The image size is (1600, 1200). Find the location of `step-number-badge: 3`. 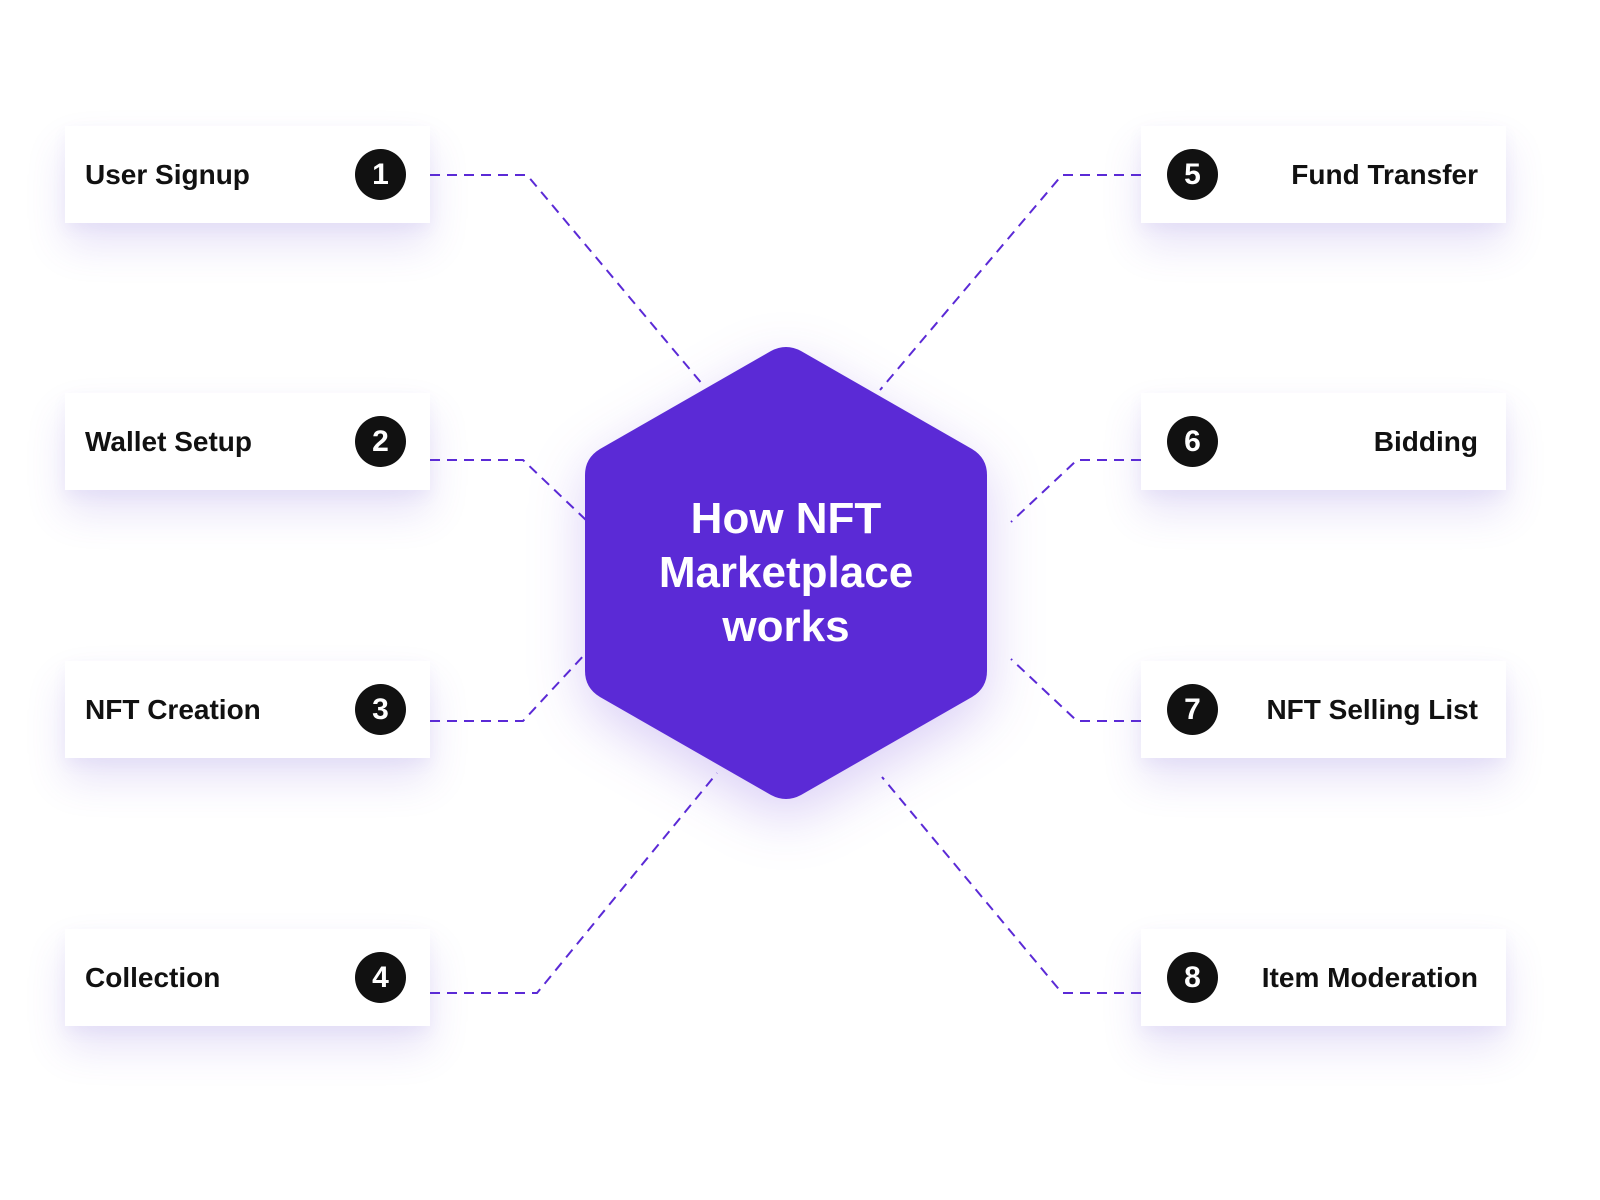

step-number-badge: 3 is located at coordinates (380, 709).